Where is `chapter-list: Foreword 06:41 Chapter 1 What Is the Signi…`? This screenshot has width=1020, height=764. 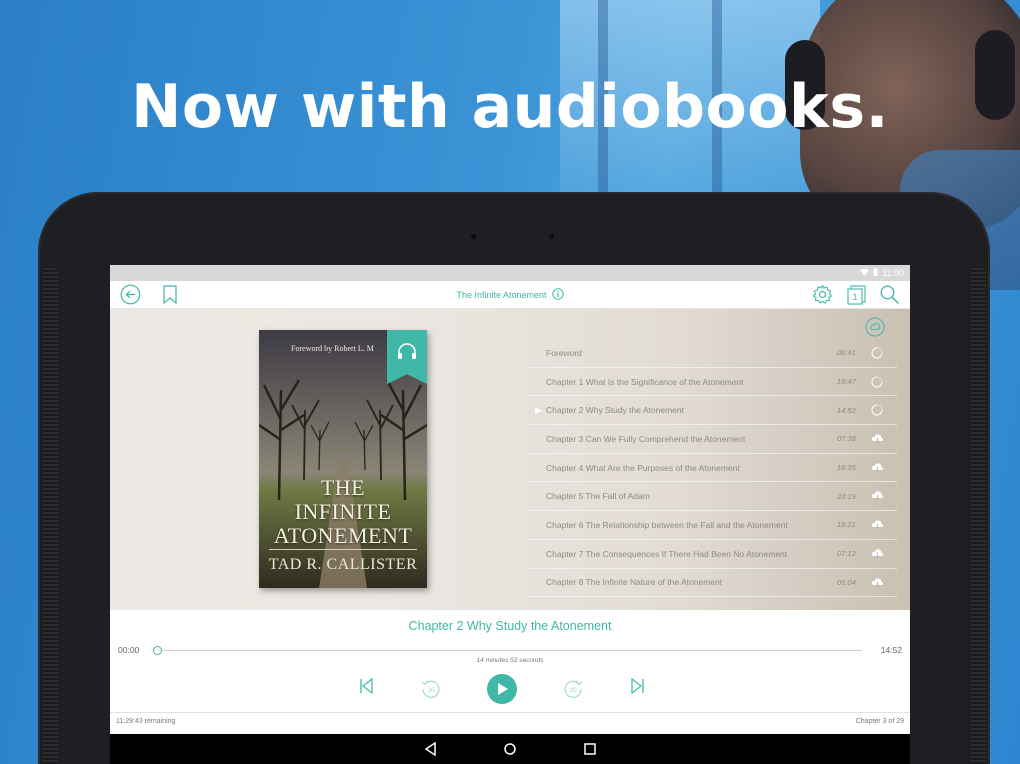
chapter-list: Foreword 06:41 Chapter 1 What Is the Signi… is located at coordinates (713, 468).